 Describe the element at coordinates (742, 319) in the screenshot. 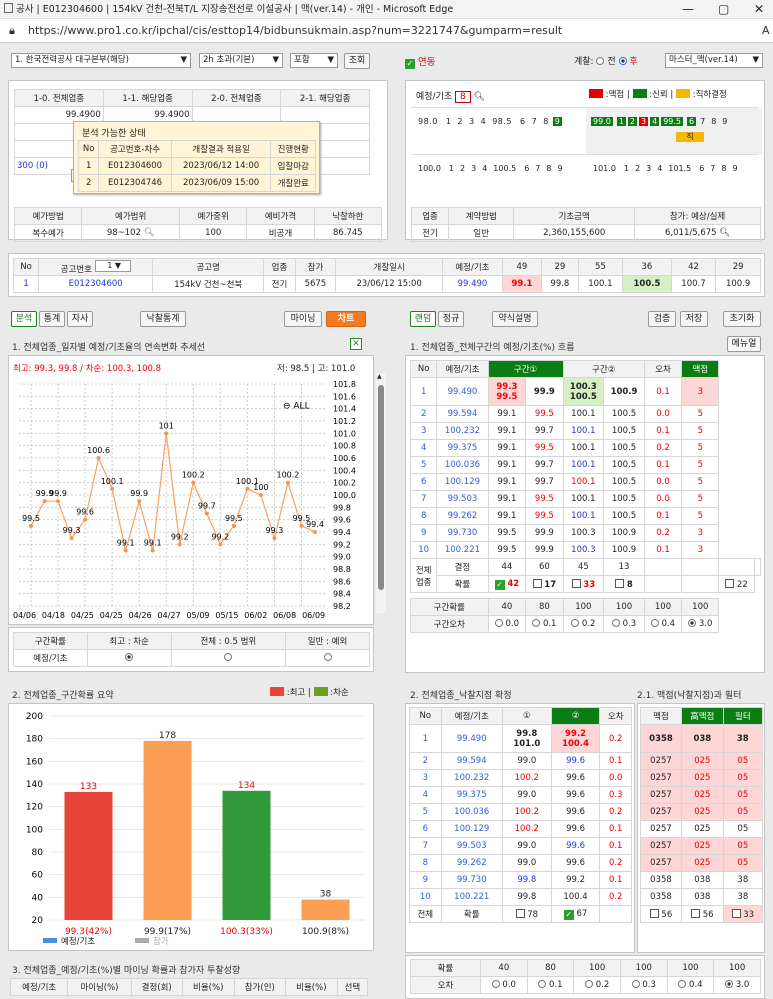

I see `reset-button: 초기화` at that location.